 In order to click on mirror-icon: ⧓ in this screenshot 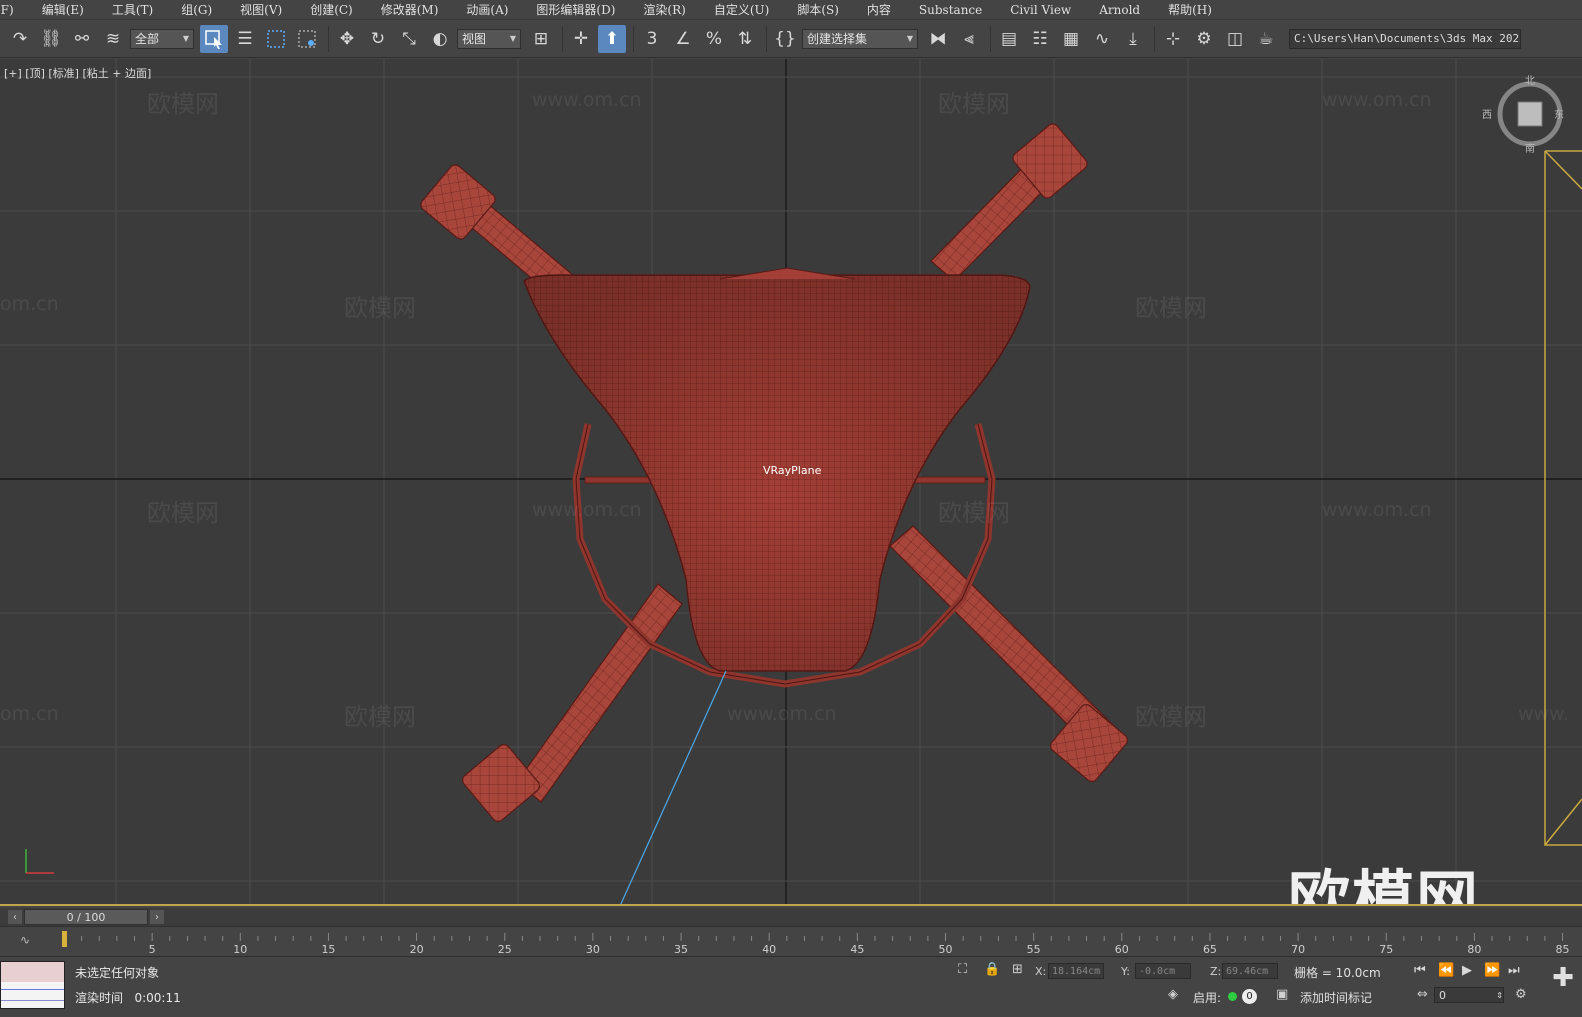, I will do `click(938, 39)`.